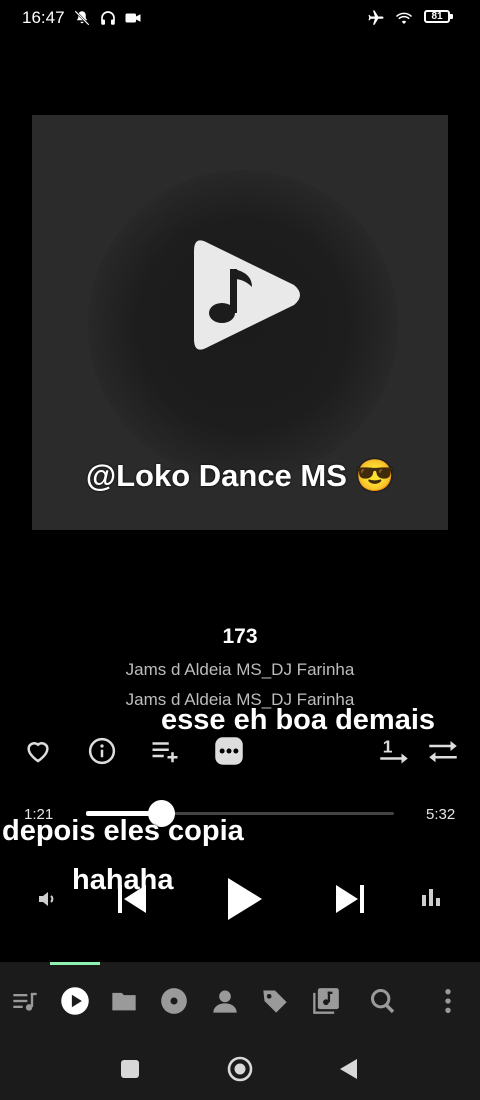 The width and height of the screenshot is (480, 1100). Describe the element at coordinates (174, 1001) in the screenshot. I see `album-icon` at that location.